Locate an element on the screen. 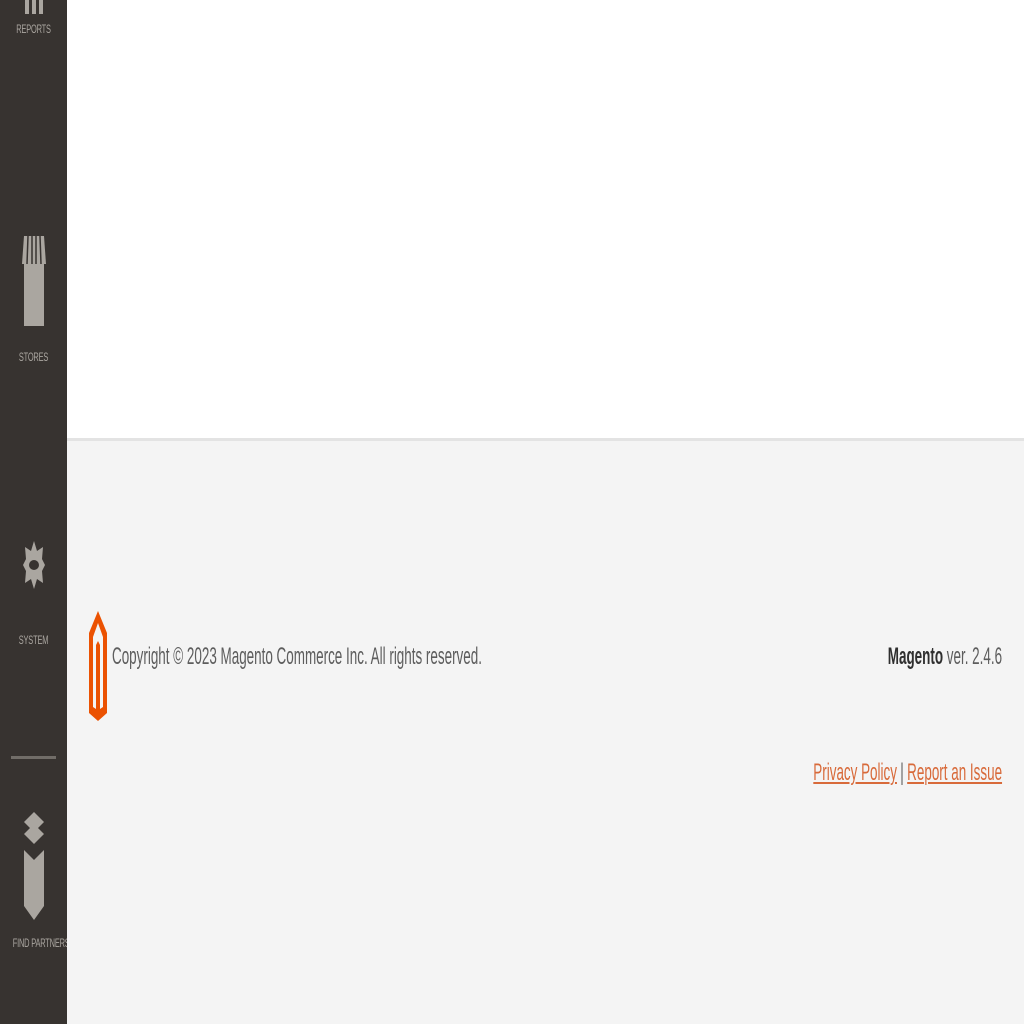  sidebar-item-find-partners: FIND PARTNERS & EXTENSIONS is located at coordinates (33, 885).